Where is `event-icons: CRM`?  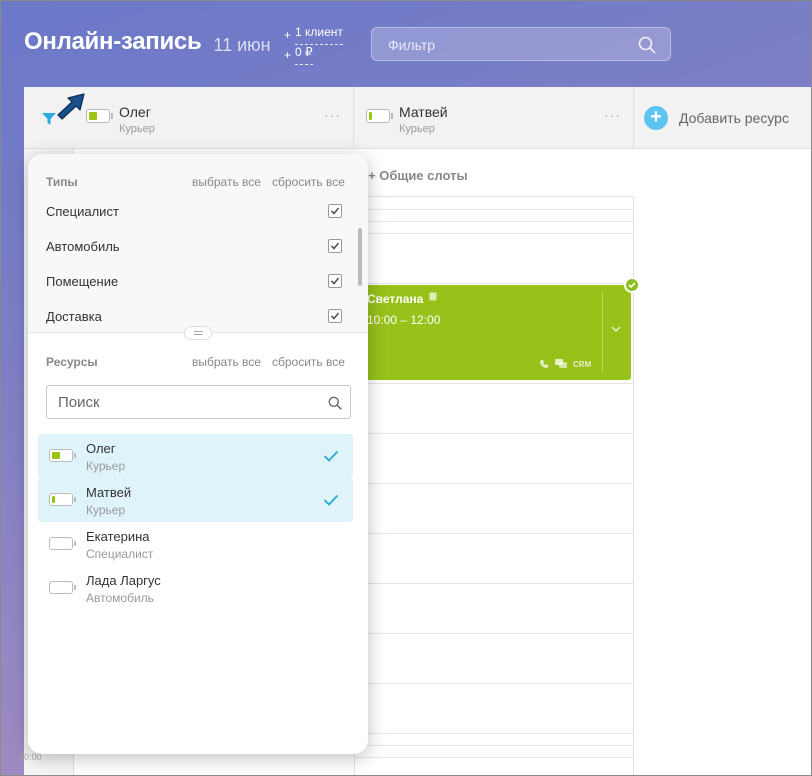
event-icons: CRM is located at coordinates (565, 364).